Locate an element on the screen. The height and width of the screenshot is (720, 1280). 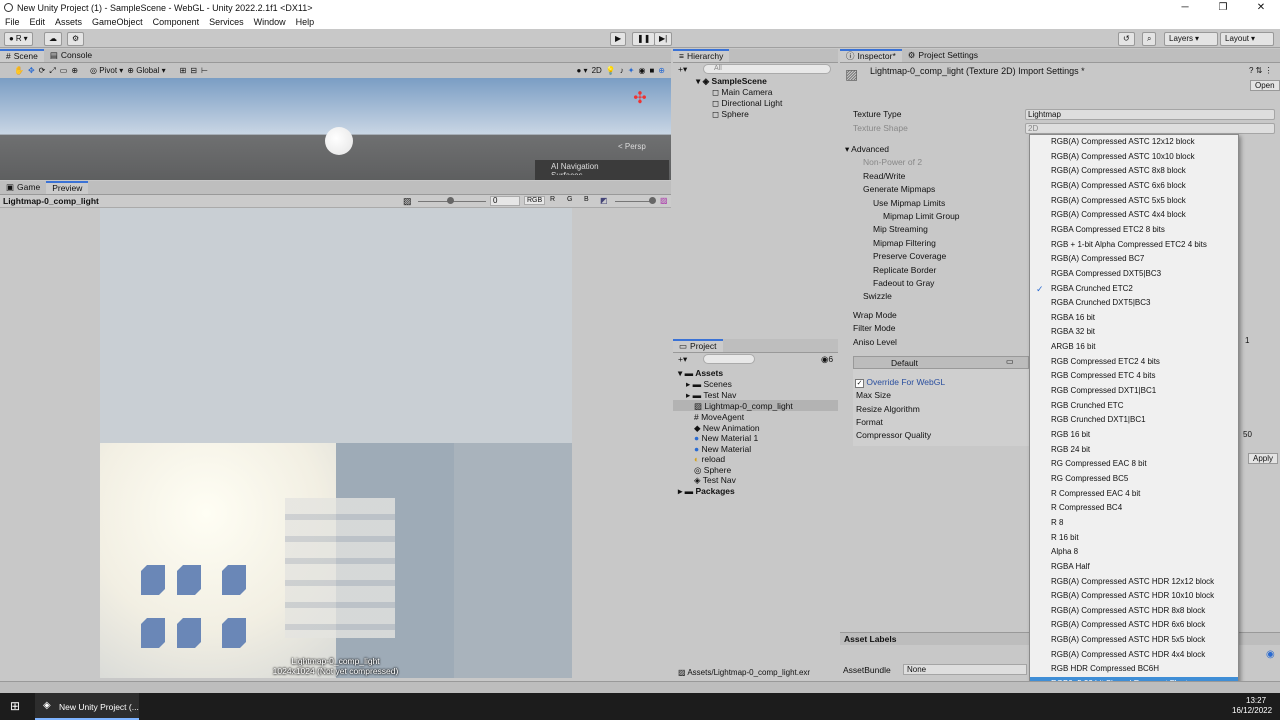
scene-root: ▾ ◈ SampleScene is located at coordinates (731, 81).